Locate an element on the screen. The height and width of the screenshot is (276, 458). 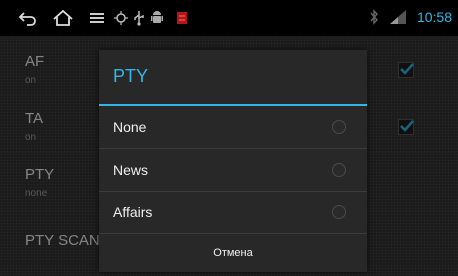
status-bar: 10:58 is located at coordinates (229, 18).